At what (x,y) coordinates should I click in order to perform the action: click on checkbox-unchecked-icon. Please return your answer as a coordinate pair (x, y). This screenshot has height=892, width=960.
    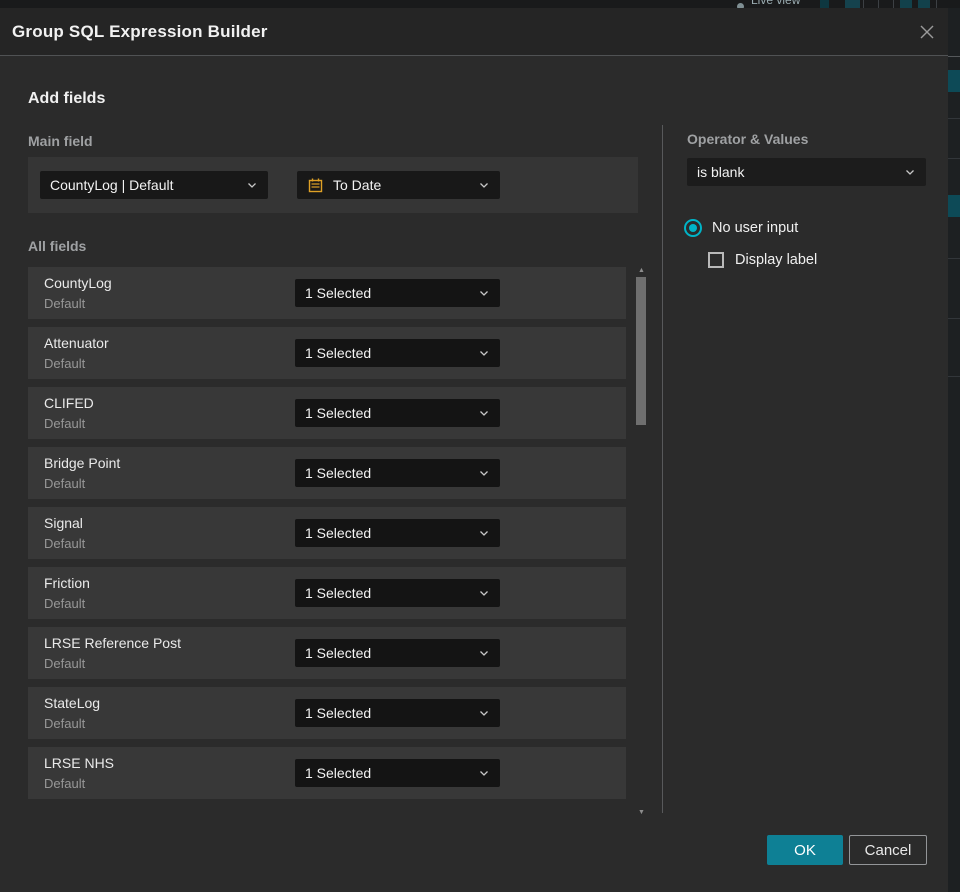
    Looking at the image, I should click on (716, 259).